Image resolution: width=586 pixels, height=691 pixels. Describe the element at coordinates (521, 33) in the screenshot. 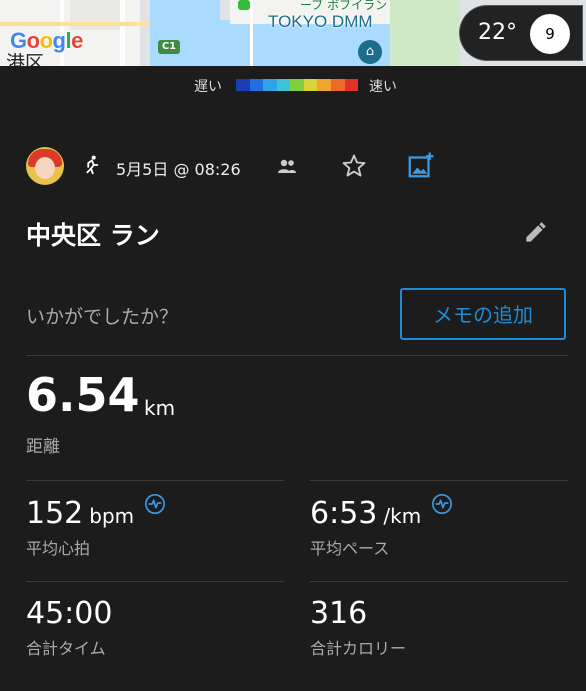

I see `weather-widget: 22° 9` at that location.